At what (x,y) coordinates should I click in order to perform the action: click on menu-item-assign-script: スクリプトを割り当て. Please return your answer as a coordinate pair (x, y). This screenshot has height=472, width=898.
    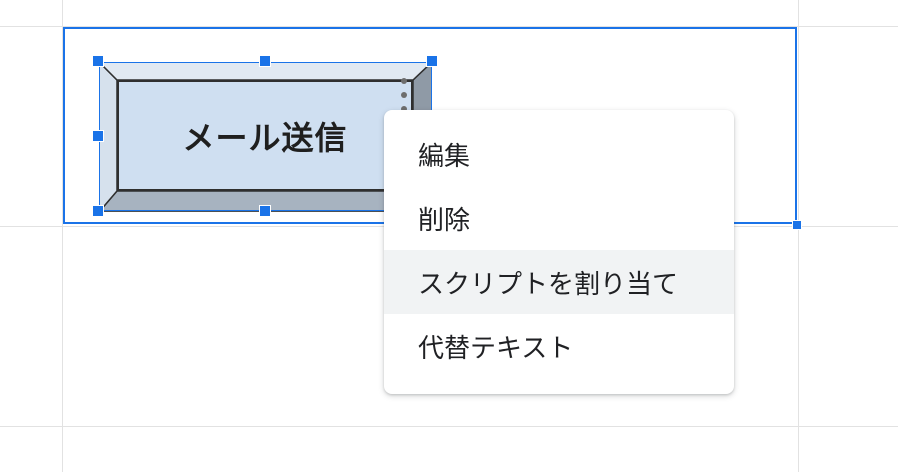
    Looking at the image, I should click on (559, 282).